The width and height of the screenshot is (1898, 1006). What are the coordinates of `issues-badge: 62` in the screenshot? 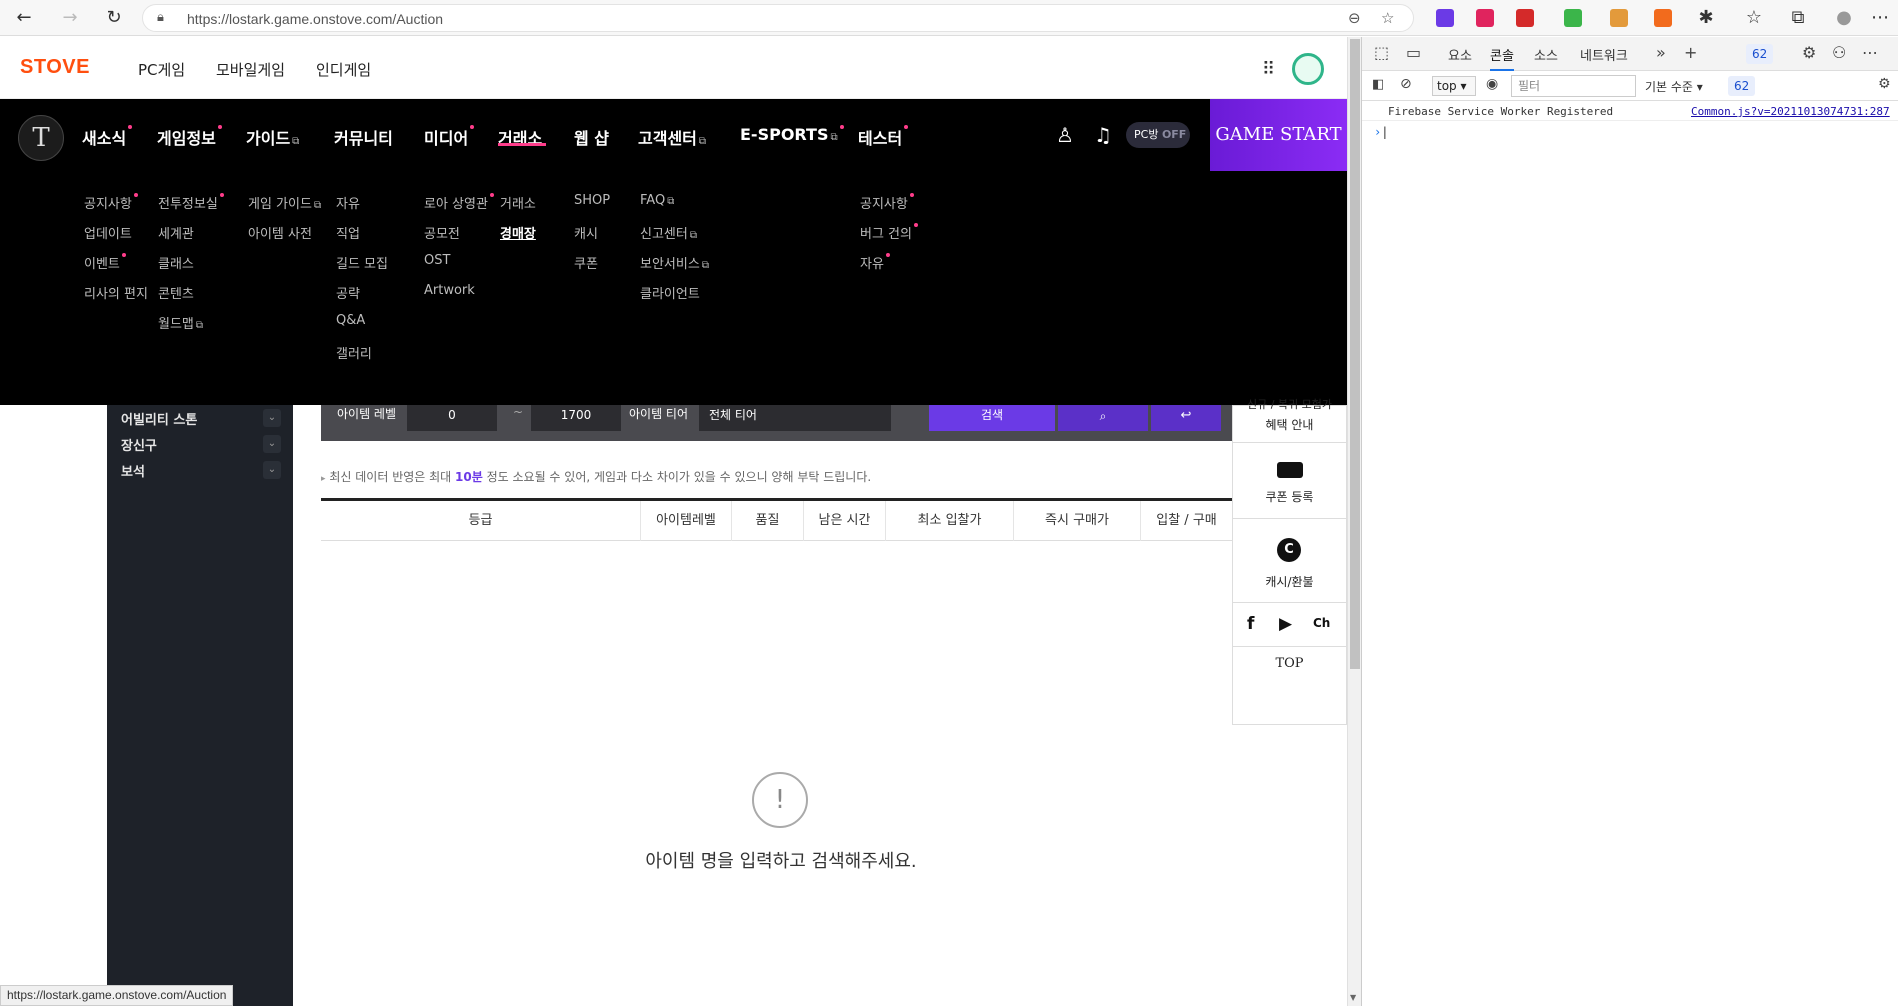 It's located at (1760, 54).